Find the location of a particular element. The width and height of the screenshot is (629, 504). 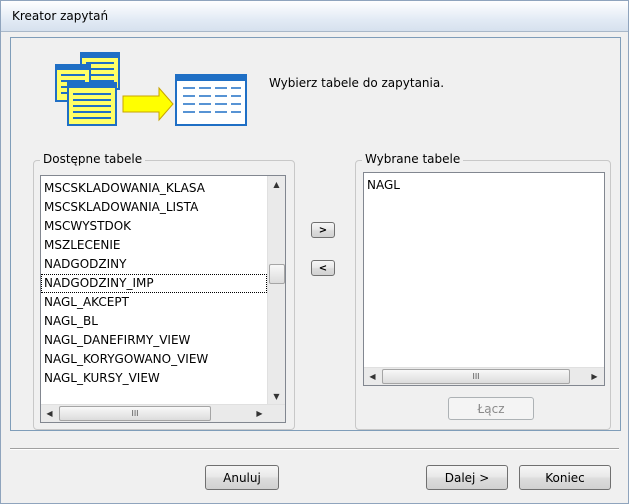

selected-tables-label: Wybrane tabele is located at coordinates (413, 159).